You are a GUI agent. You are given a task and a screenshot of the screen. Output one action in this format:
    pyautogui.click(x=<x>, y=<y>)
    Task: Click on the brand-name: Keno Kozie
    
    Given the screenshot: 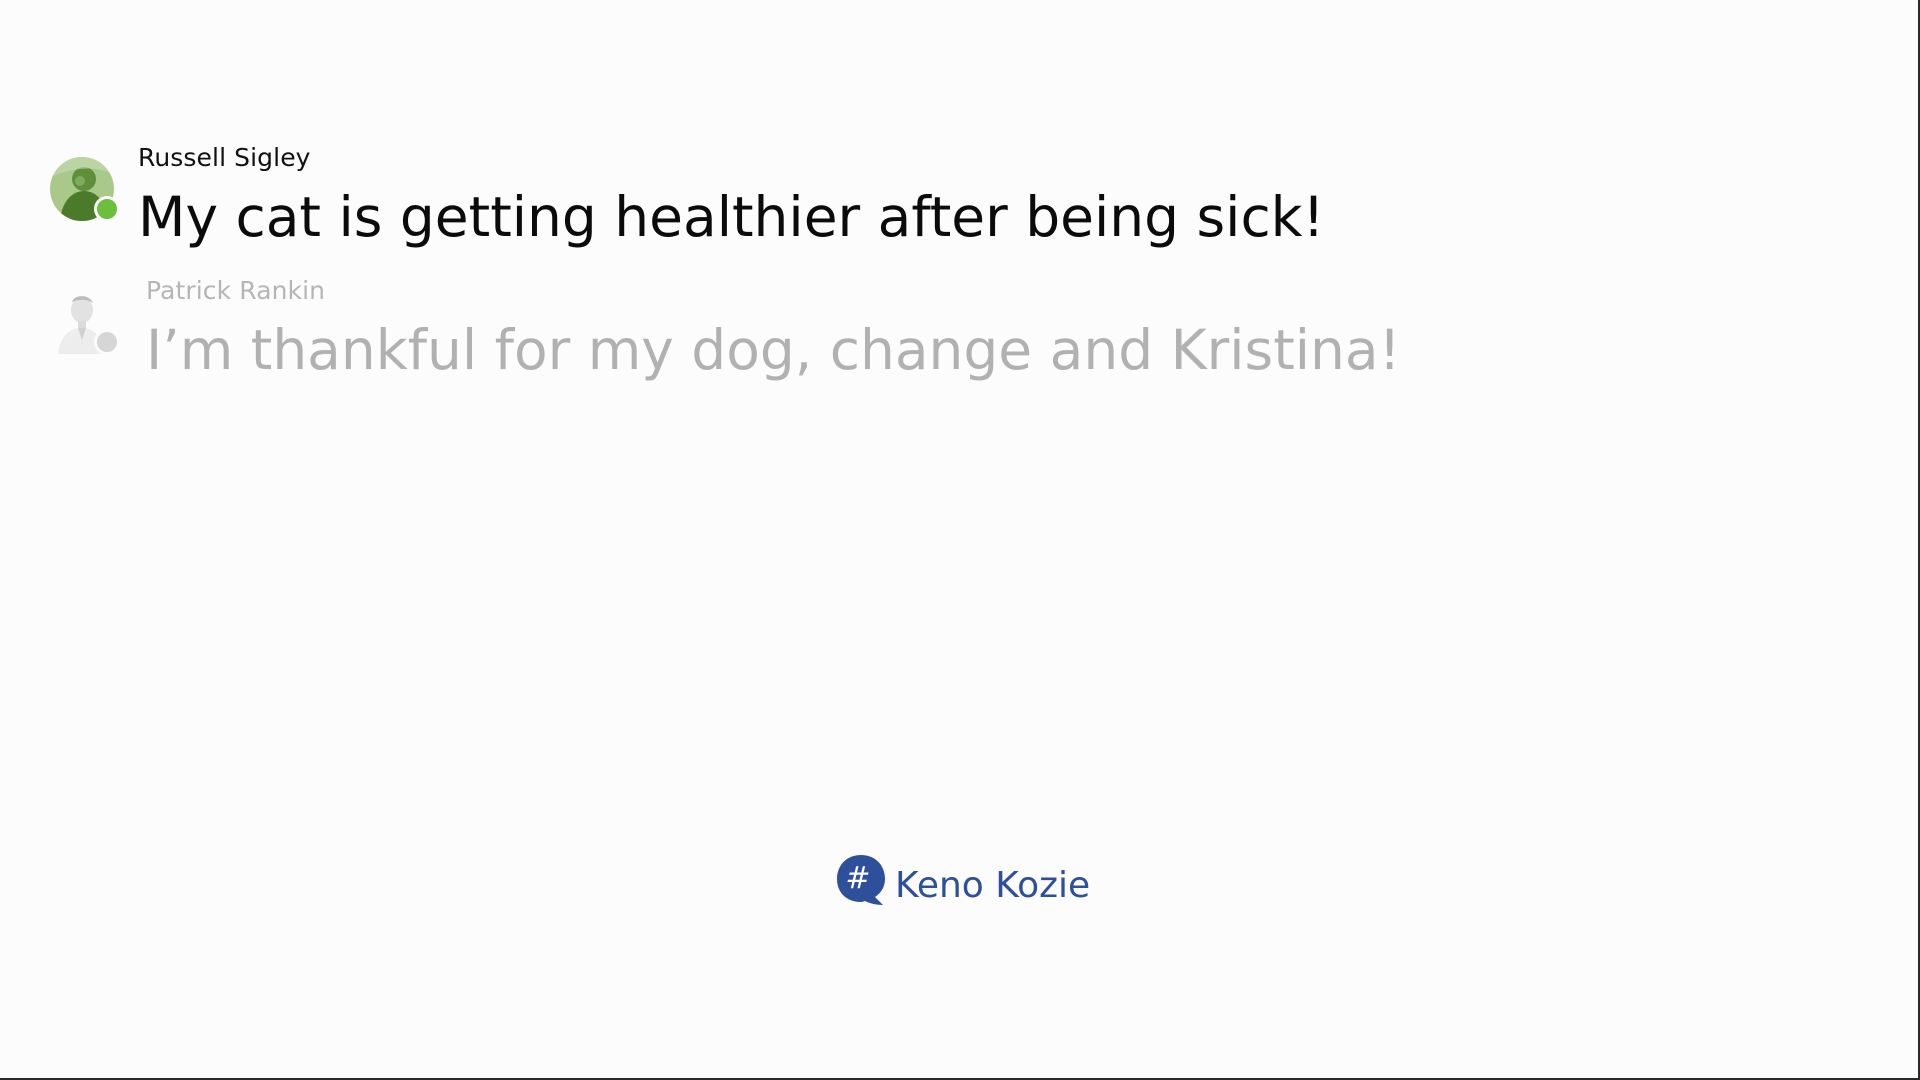 What is the action you would take?
    pyautogui.click(x=993, y=885)
    